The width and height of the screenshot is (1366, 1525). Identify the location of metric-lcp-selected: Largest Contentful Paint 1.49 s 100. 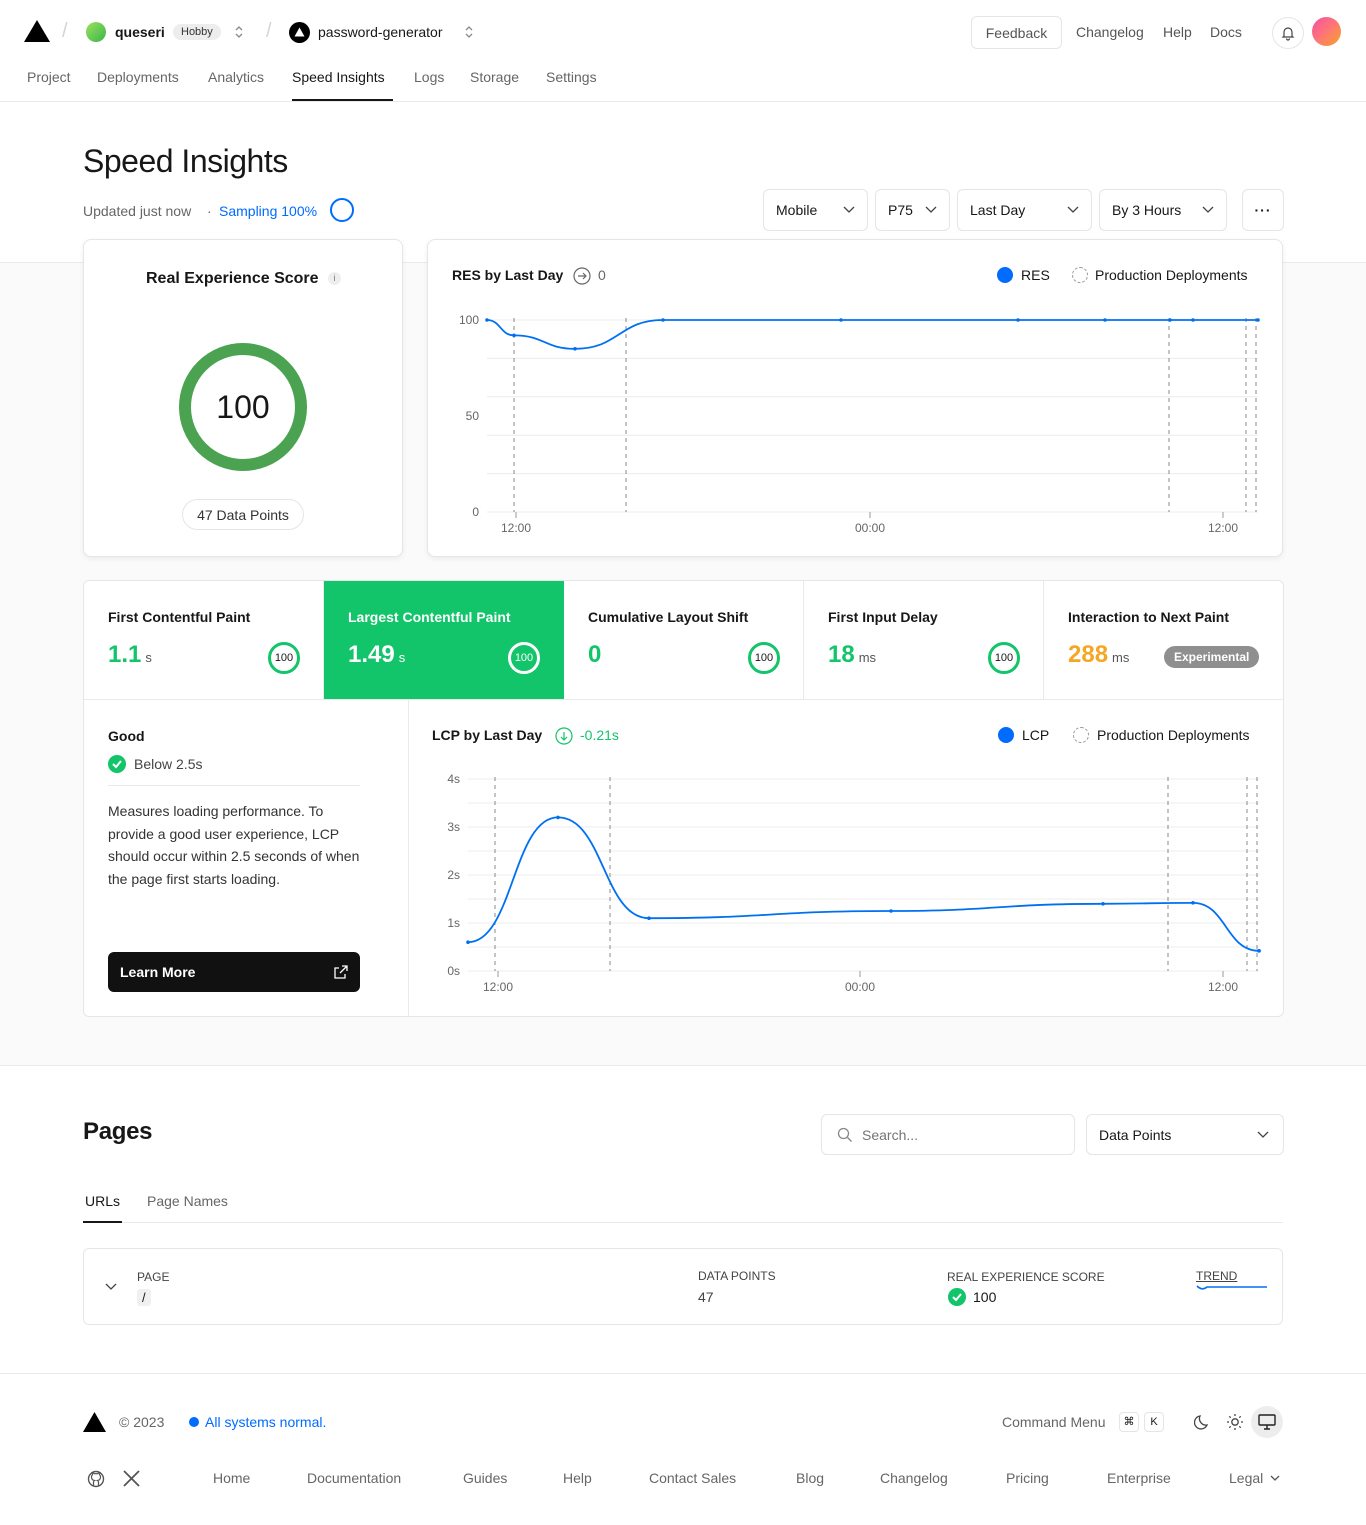
(444, 640).